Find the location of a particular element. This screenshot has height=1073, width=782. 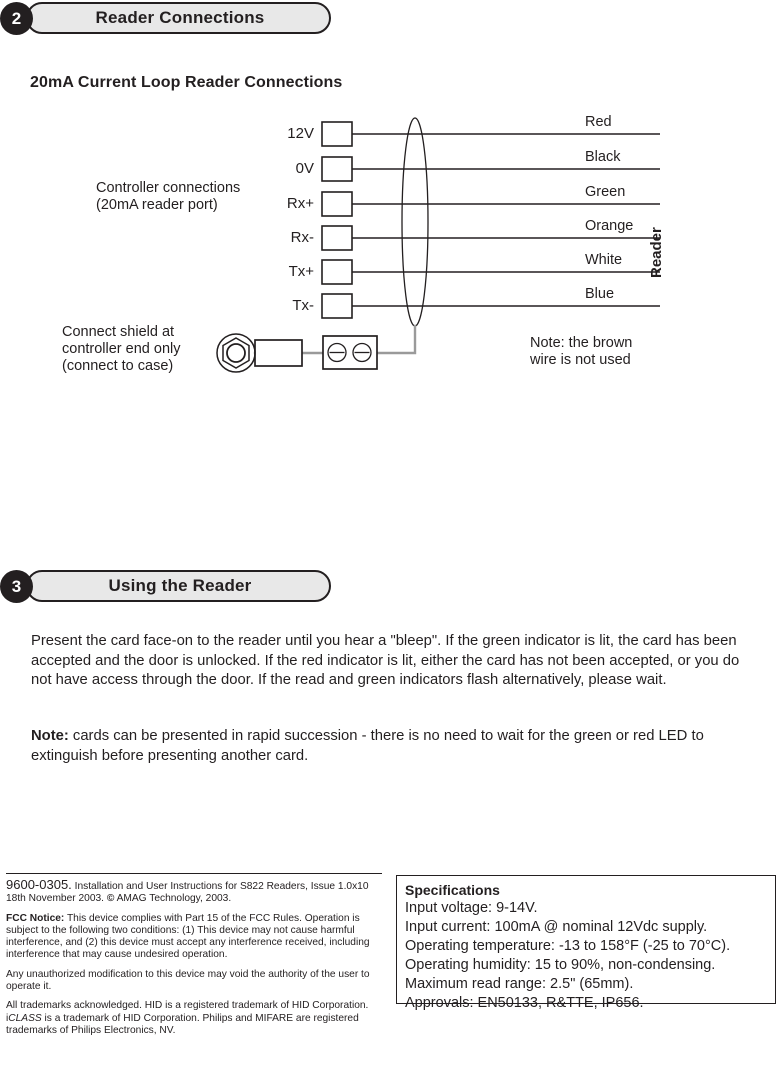

wire-color-red: Red is located at coordinates (598, 122).